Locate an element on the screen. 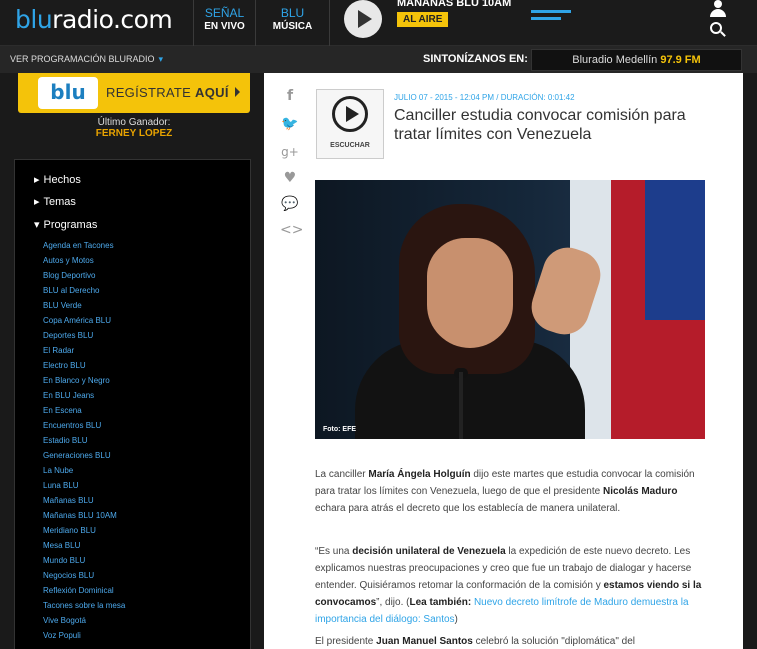 The image size is (757, 649). arrow-right-icon is located at coordinates (237, 92).